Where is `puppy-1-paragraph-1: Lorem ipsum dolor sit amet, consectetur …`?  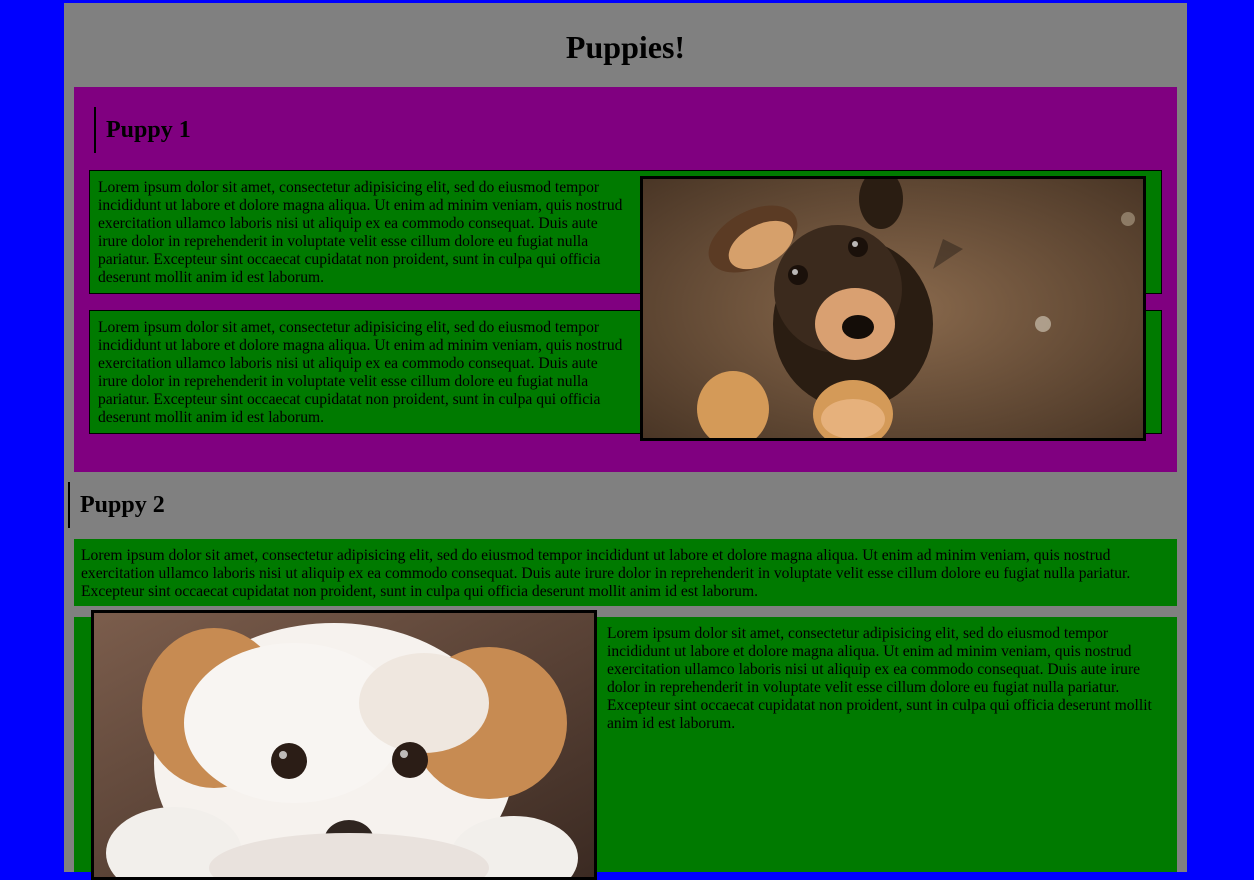 puppy-1-paragraph-1: Lorem ipsum dolor sit amet, consectetur … is located at coordinates (360, 232).